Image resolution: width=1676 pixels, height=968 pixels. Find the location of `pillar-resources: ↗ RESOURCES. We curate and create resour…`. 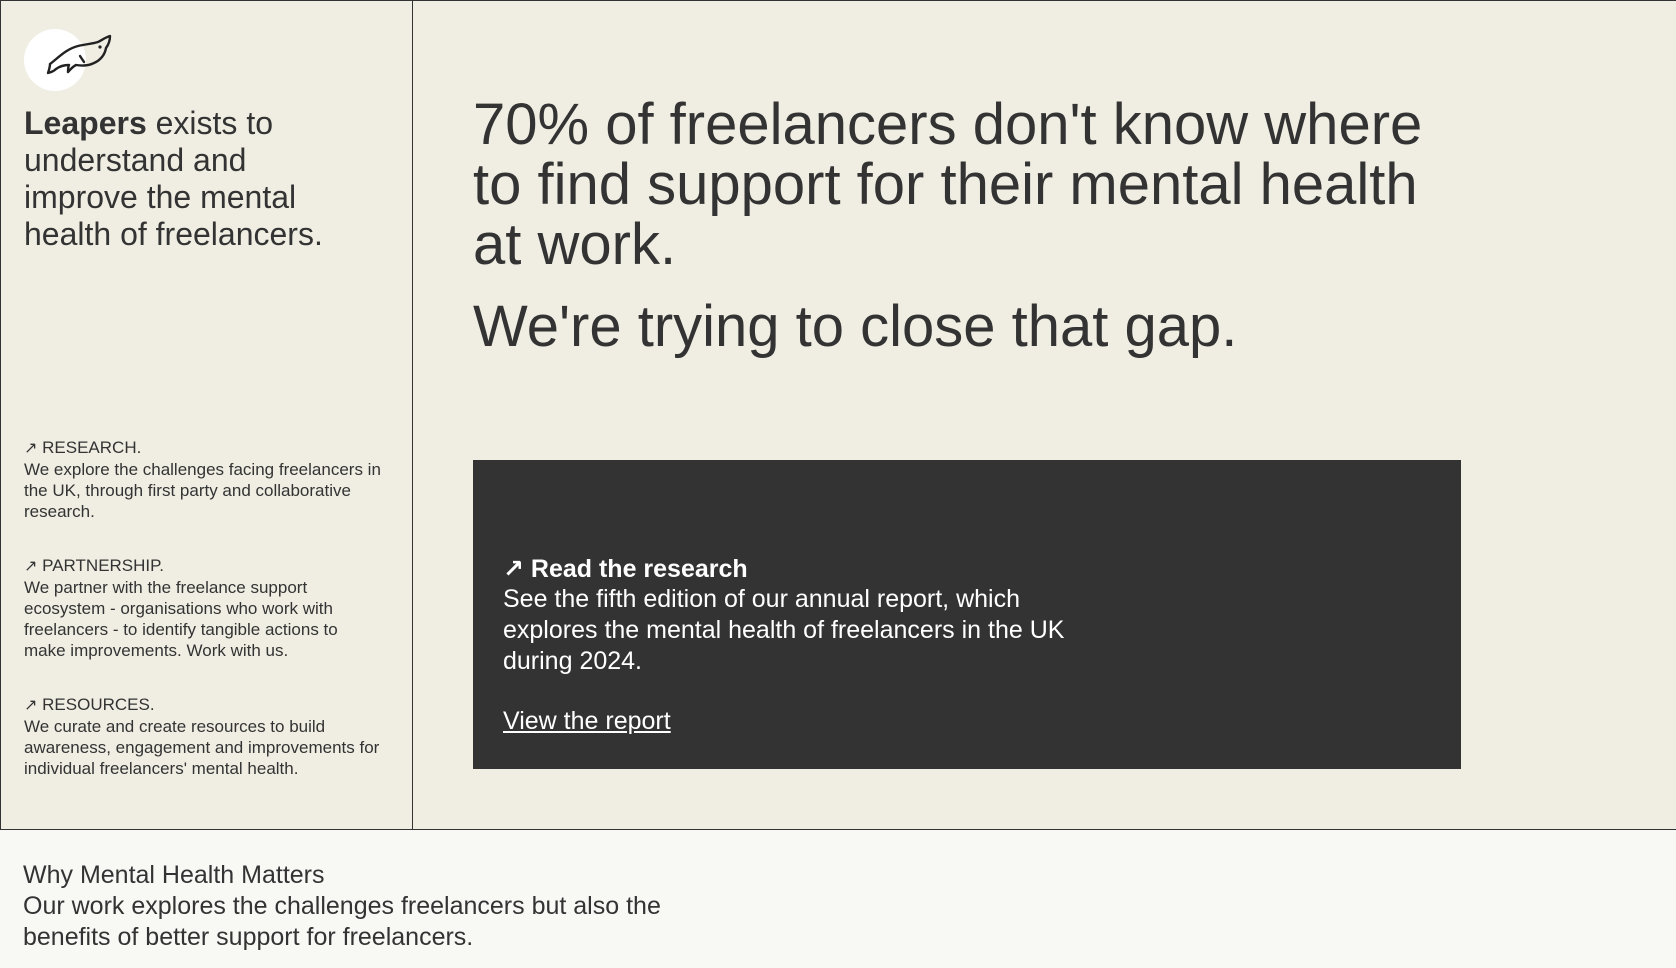

pillar-resources: ↗ RESOURCES. We curate and create resour… is located at coordinates (204, 736).